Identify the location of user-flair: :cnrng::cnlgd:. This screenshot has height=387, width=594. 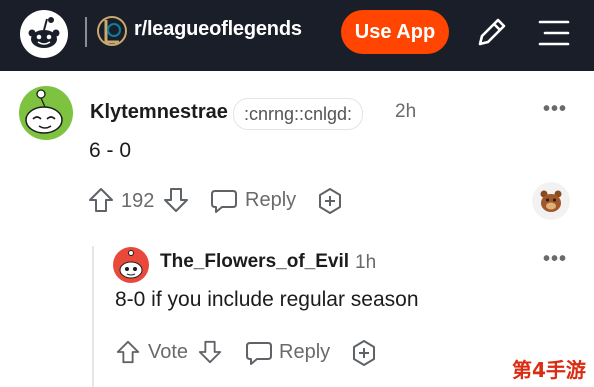
(298, 114).